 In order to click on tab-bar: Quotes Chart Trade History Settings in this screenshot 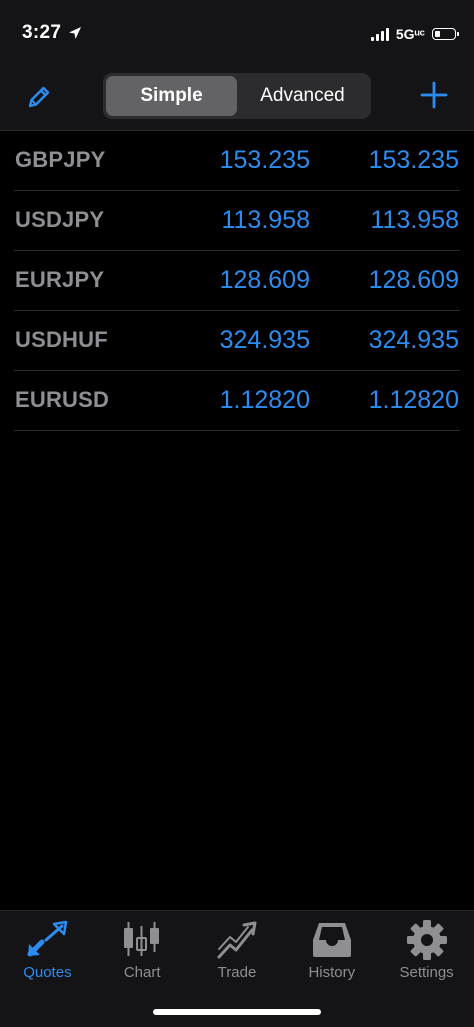, I will do `click(237, 968)`.